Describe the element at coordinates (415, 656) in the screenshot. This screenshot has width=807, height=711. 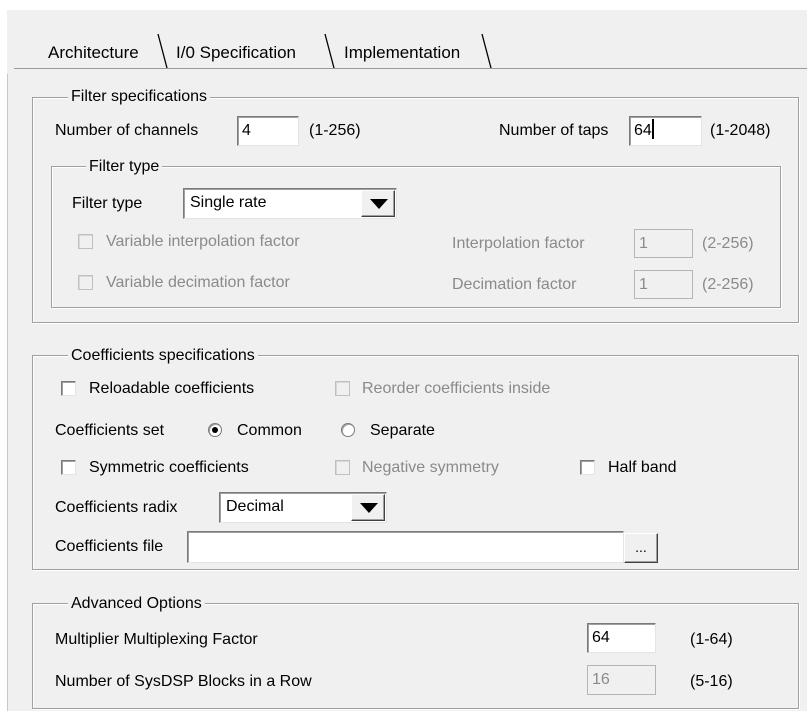
I see `advanced-options-group` at that location.